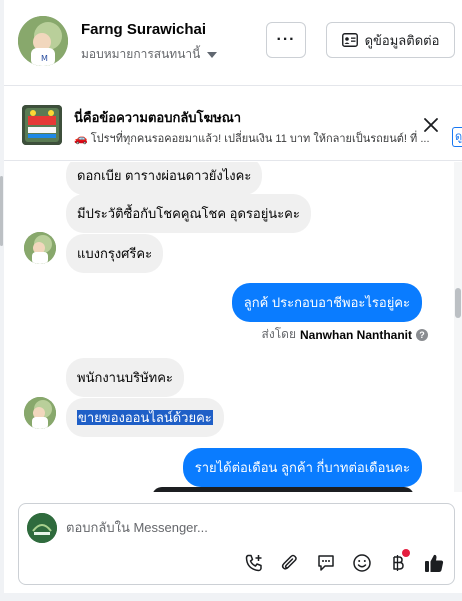 This screenshot has width=462, height=601. I want to click on sent-by-line: ส่งโดย Nanwhan Nanthanit ?, so click(345, 334).